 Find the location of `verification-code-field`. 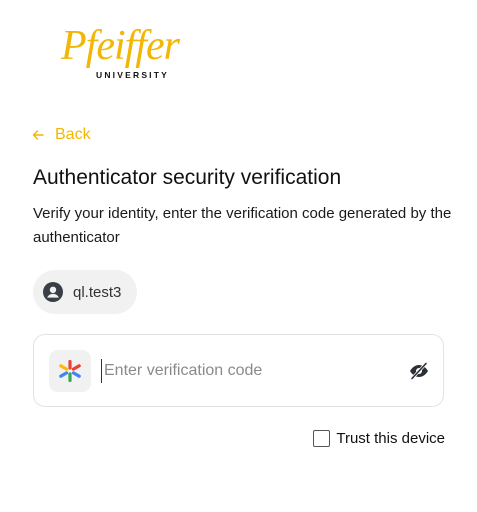

verification-code-field is located at coordinates (238, 370).